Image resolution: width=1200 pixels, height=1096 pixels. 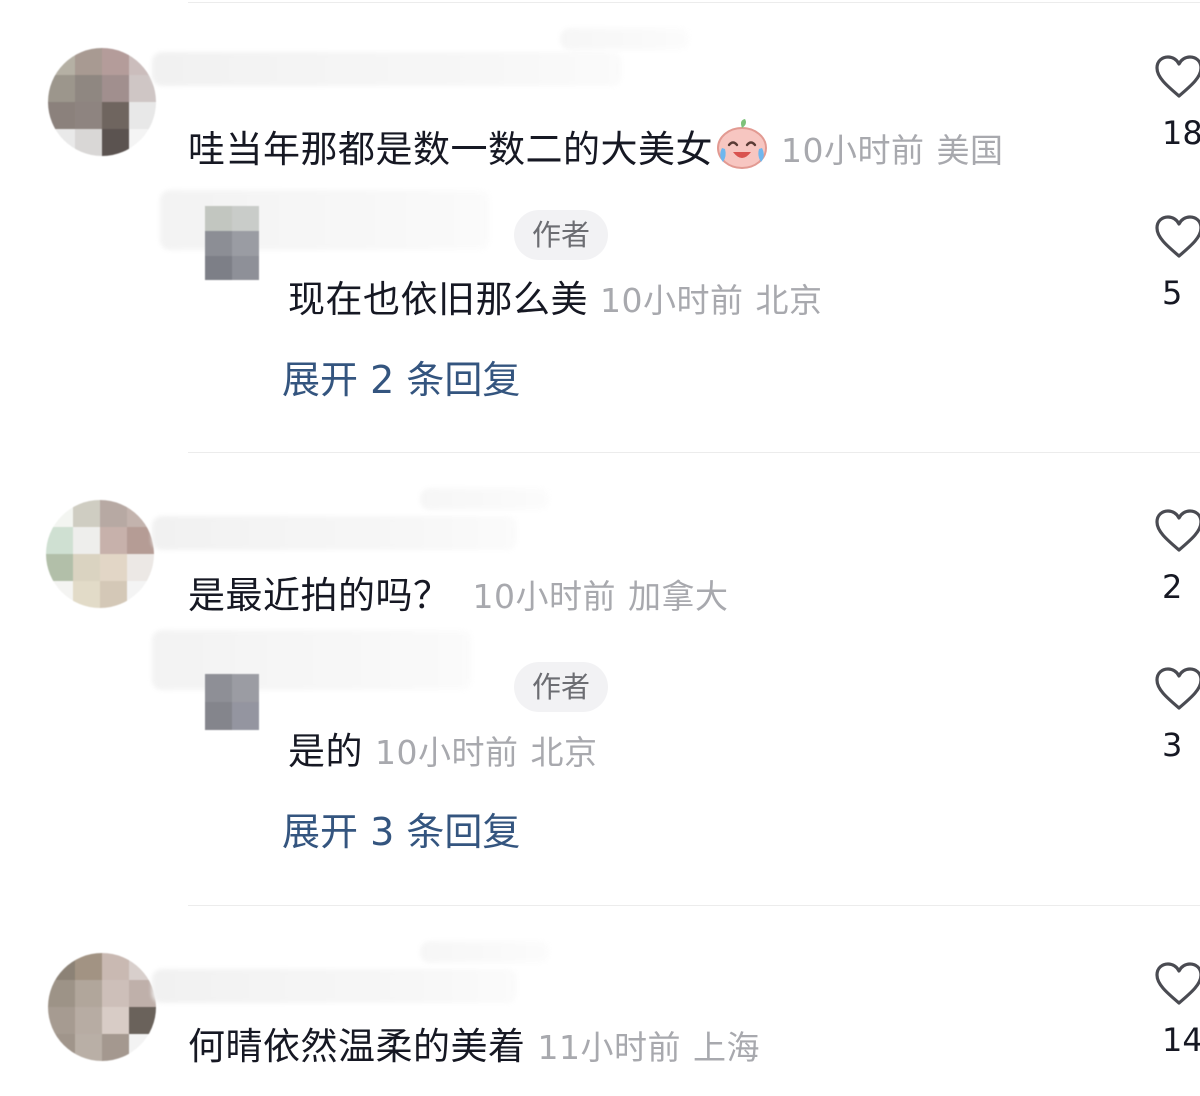 What do you see at coordinates (450, 149) in the screenshot?
I see `comment-text: 哇当年那都是数一数二的大美女` at bounding box center [450, 149].